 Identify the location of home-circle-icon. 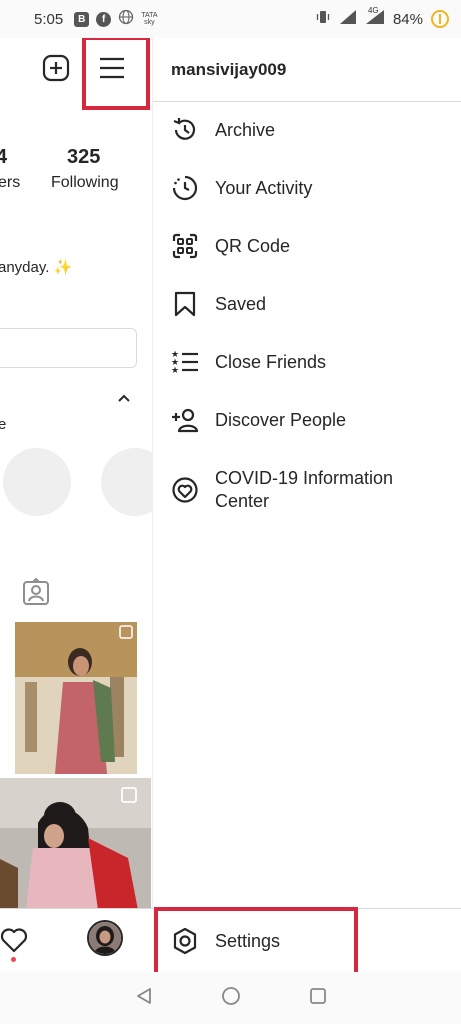
(230, 995).